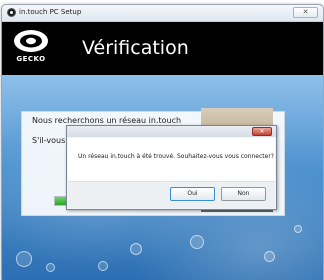 The height and width of the screenshot is (280, 324). What do you see at coordinates (50, 12) in the screenshot?
I see `window-title: in.touch PC Setup` at bounding box center [50, 12].